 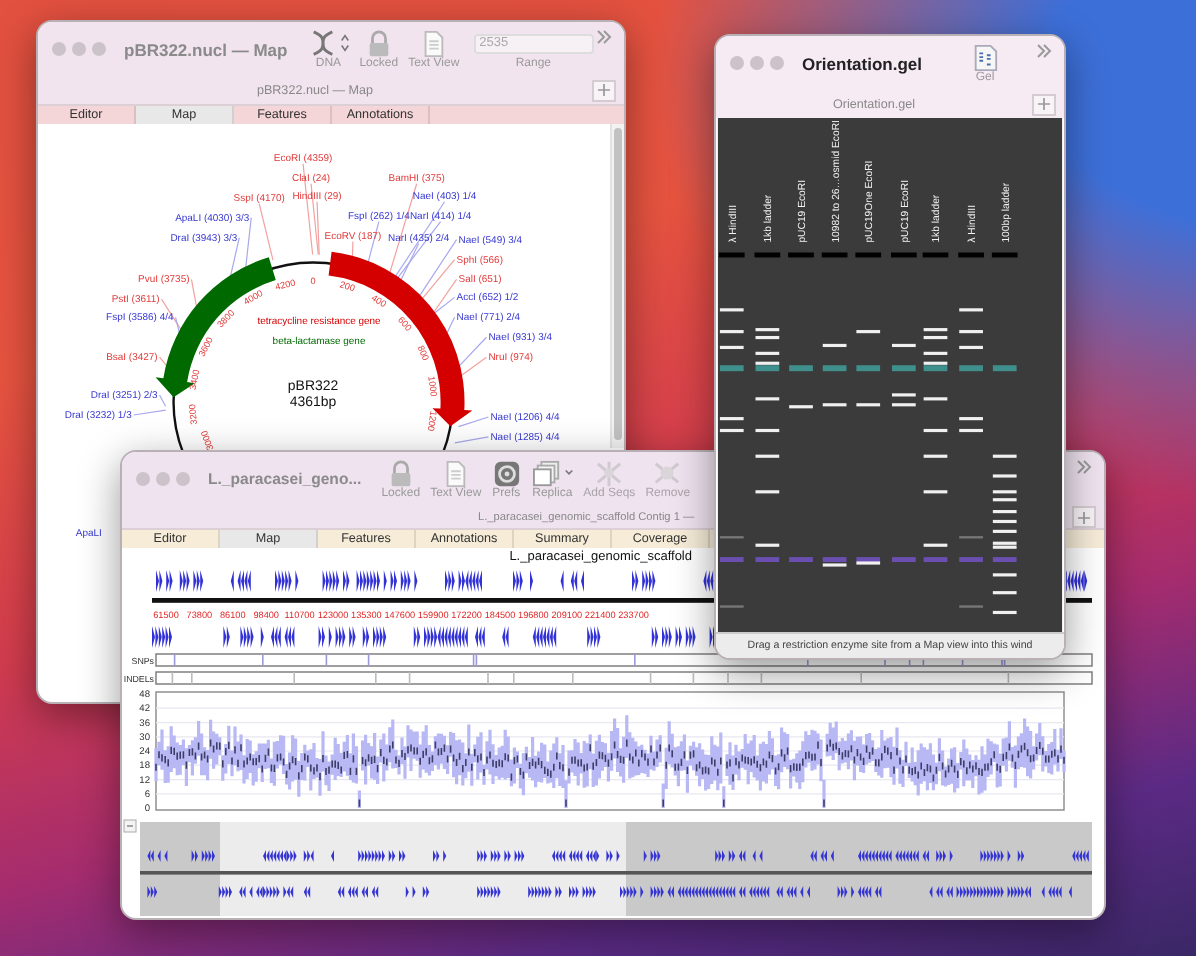 What do you see at coordinates (322, 43) in the screenshot?
I see `dna-helix-icon` at bounding box center [322, 43].